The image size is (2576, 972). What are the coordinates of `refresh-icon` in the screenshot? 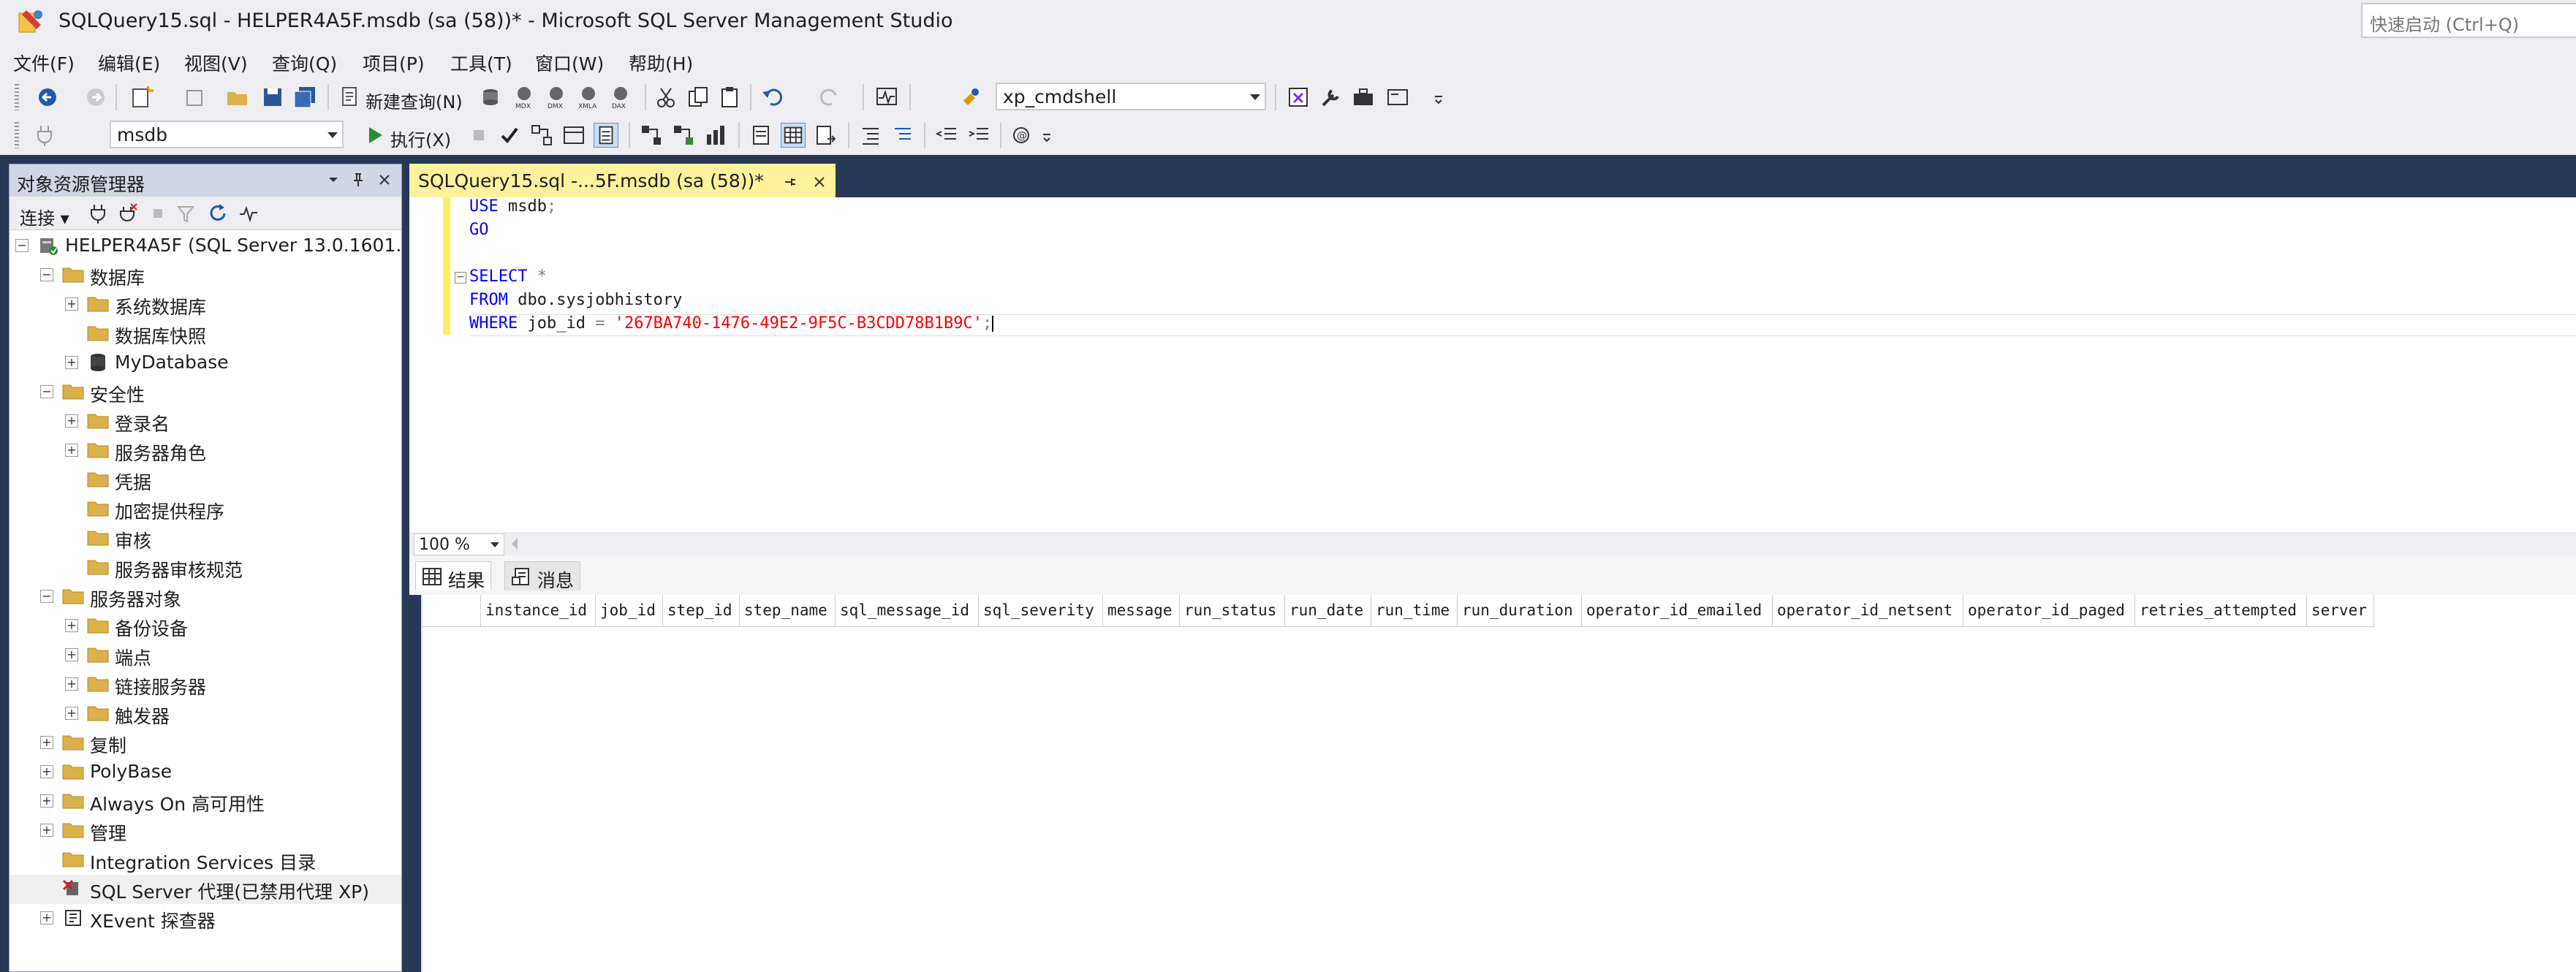 It's located at (218, 213).